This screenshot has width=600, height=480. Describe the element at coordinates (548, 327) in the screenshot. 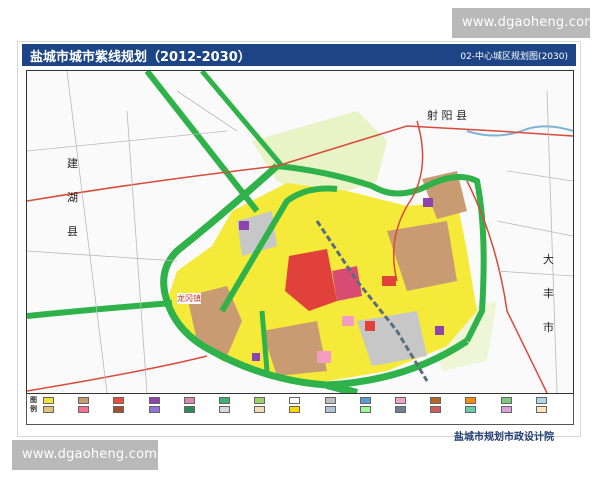

I see `label-east-county-3: 市` at that location.